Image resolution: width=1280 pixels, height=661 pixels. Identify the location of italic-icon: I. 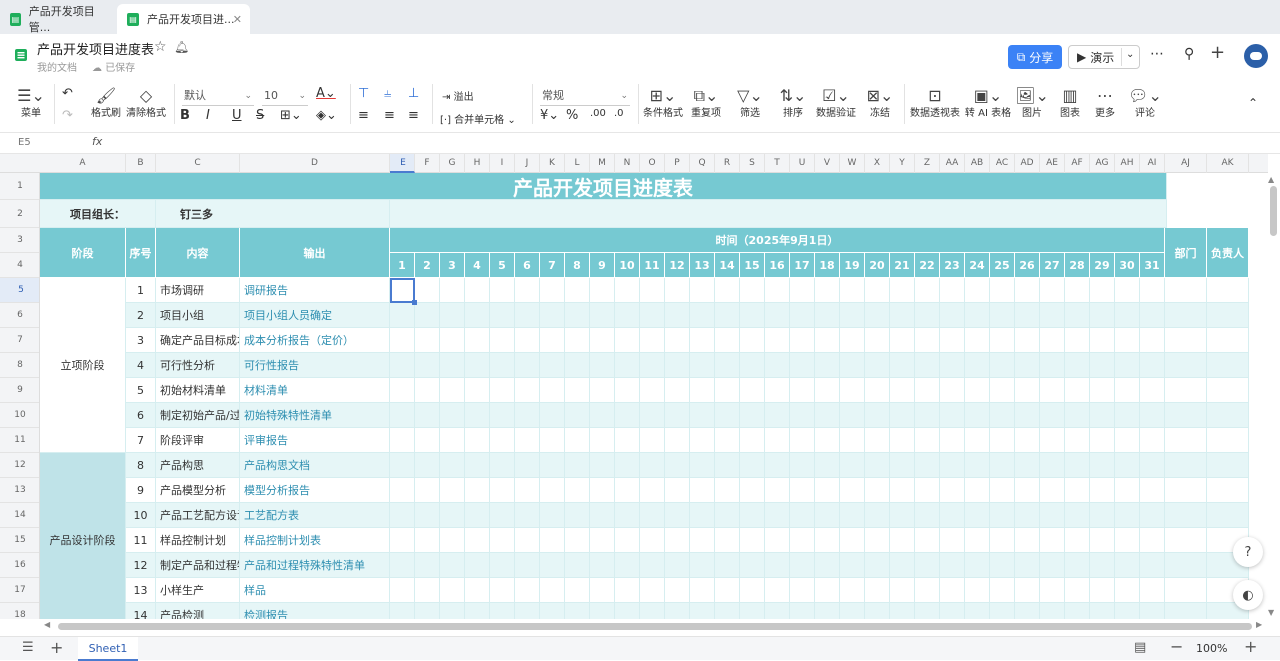
(208, 115).